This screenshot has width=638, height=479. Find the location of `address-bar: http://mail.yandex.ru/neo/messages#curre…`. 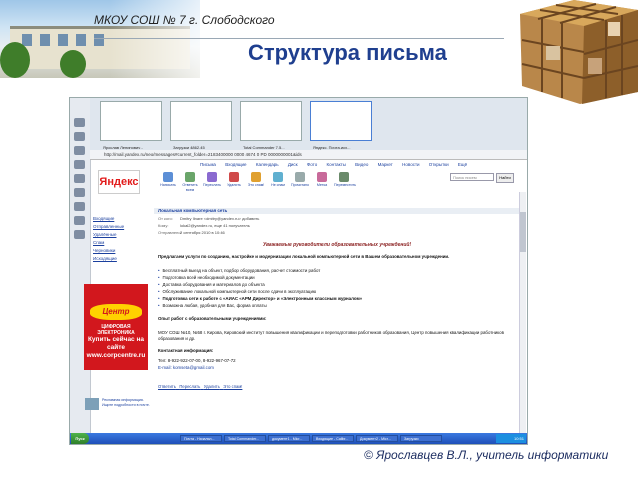

address-bar: http://mail.yandex.ru/neo/messages#curre… is located at coordinates (308, 155).